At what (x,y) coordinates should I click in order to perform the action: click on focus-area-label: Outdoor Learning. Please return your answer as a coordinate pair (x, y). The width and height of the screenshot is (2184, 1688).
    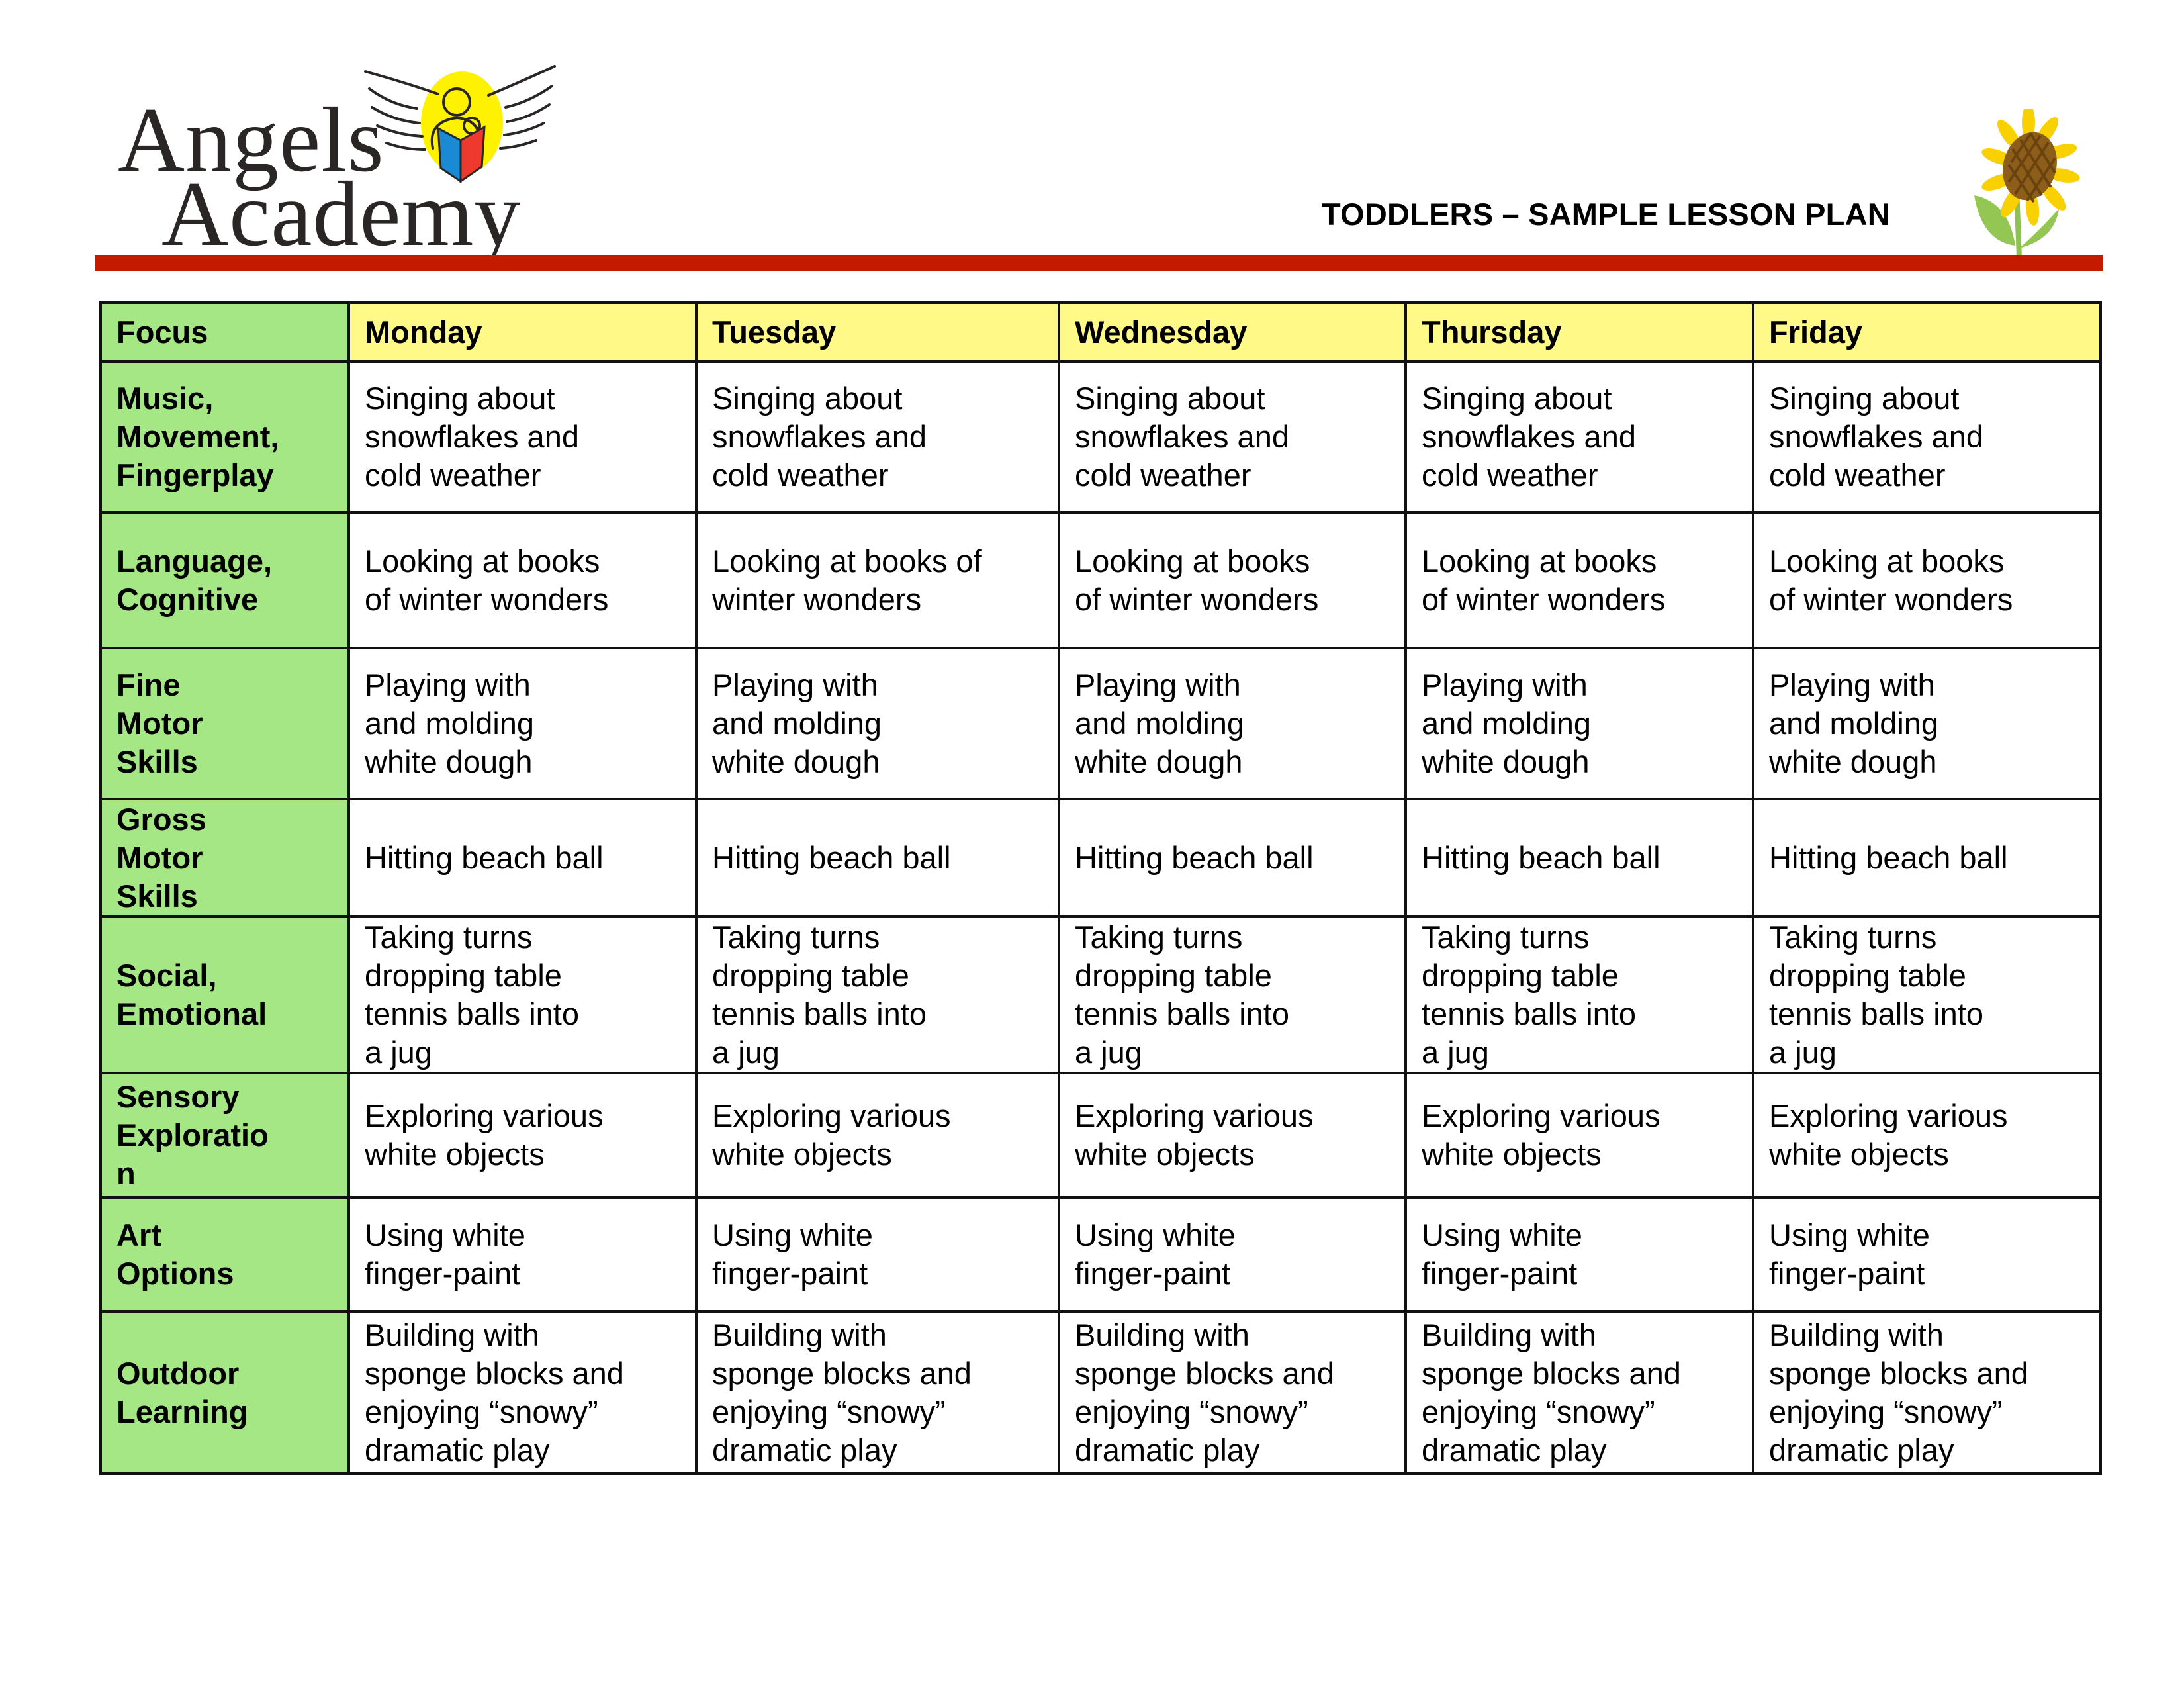
    Looking at the image, I should click on (182, 1392).